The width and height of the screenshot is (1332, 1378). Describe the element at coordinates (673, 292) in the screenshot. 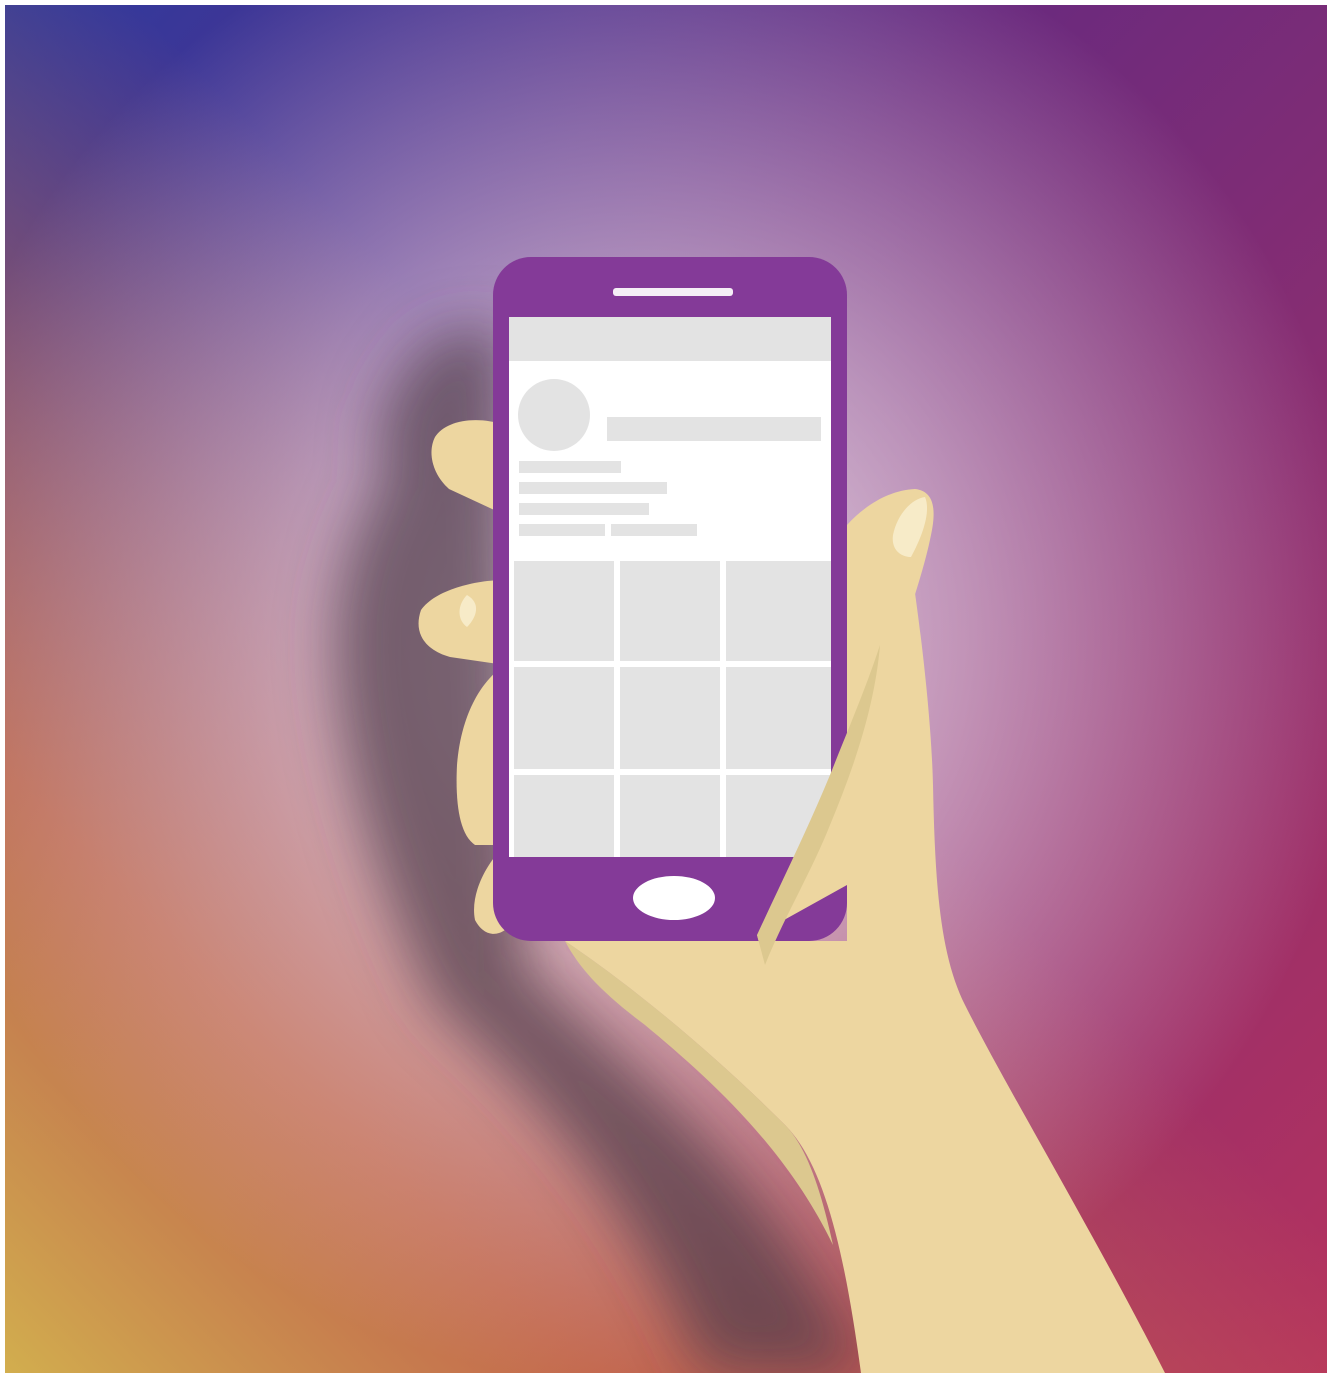

I see `phone-speaker` at that location.